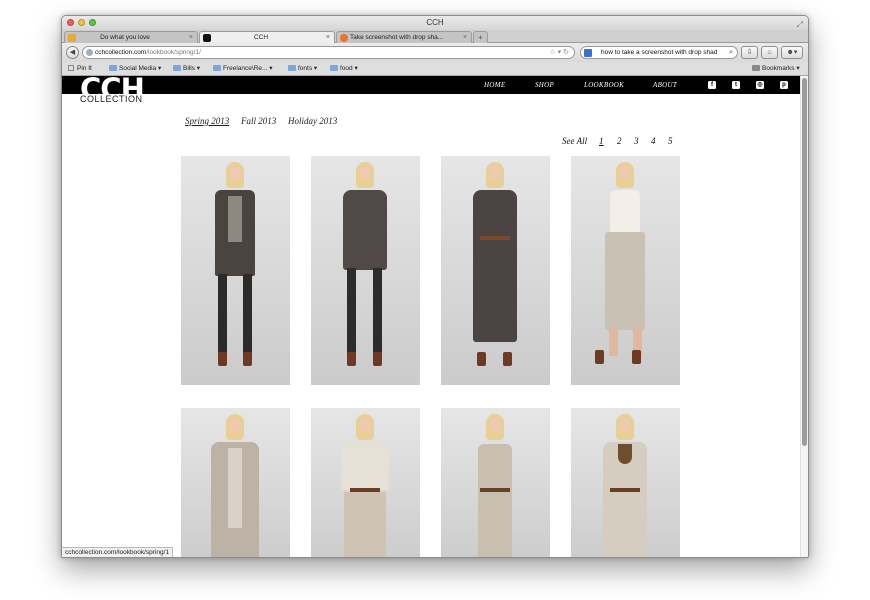 The height and width of the screenshot is (600, 870). Describe the element at coordinates (792, 52) in the screenshot. I see `addon-button: ☻▾` at that location.